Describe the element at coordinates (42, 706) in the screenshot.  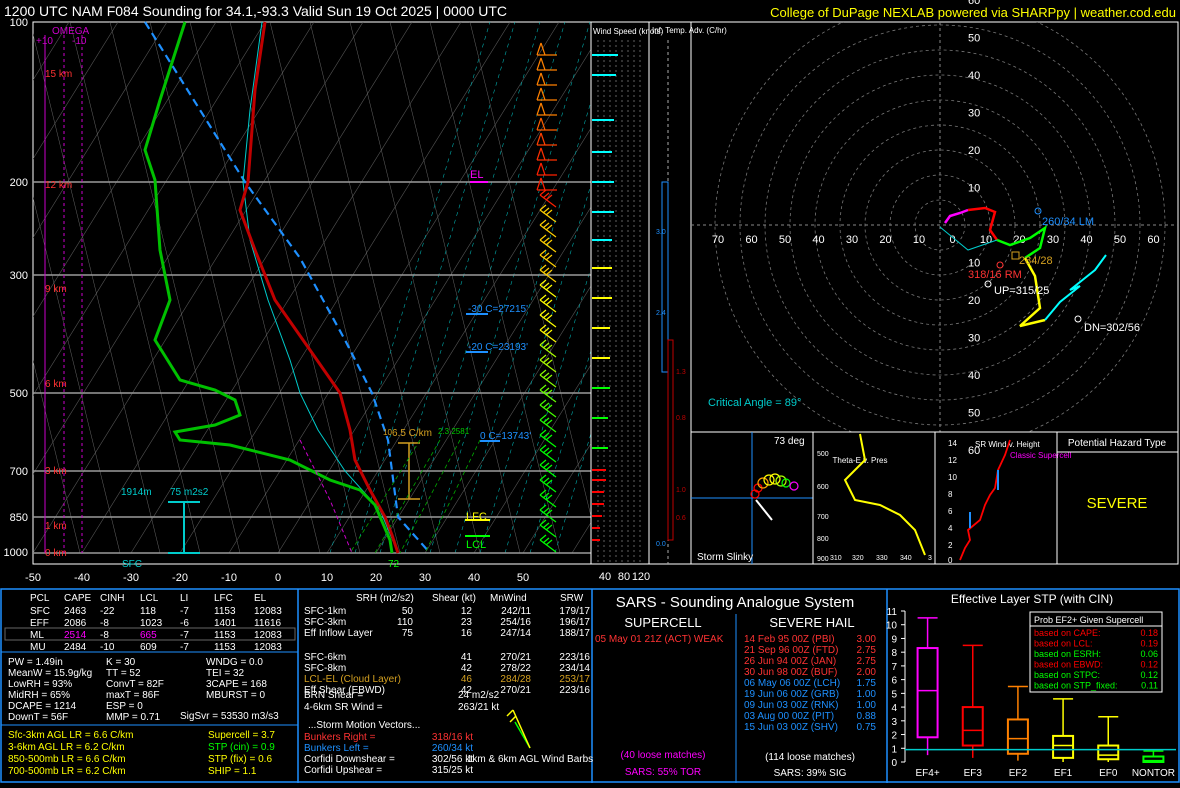
I see `index-value: DCAPE = 1214` at that location.